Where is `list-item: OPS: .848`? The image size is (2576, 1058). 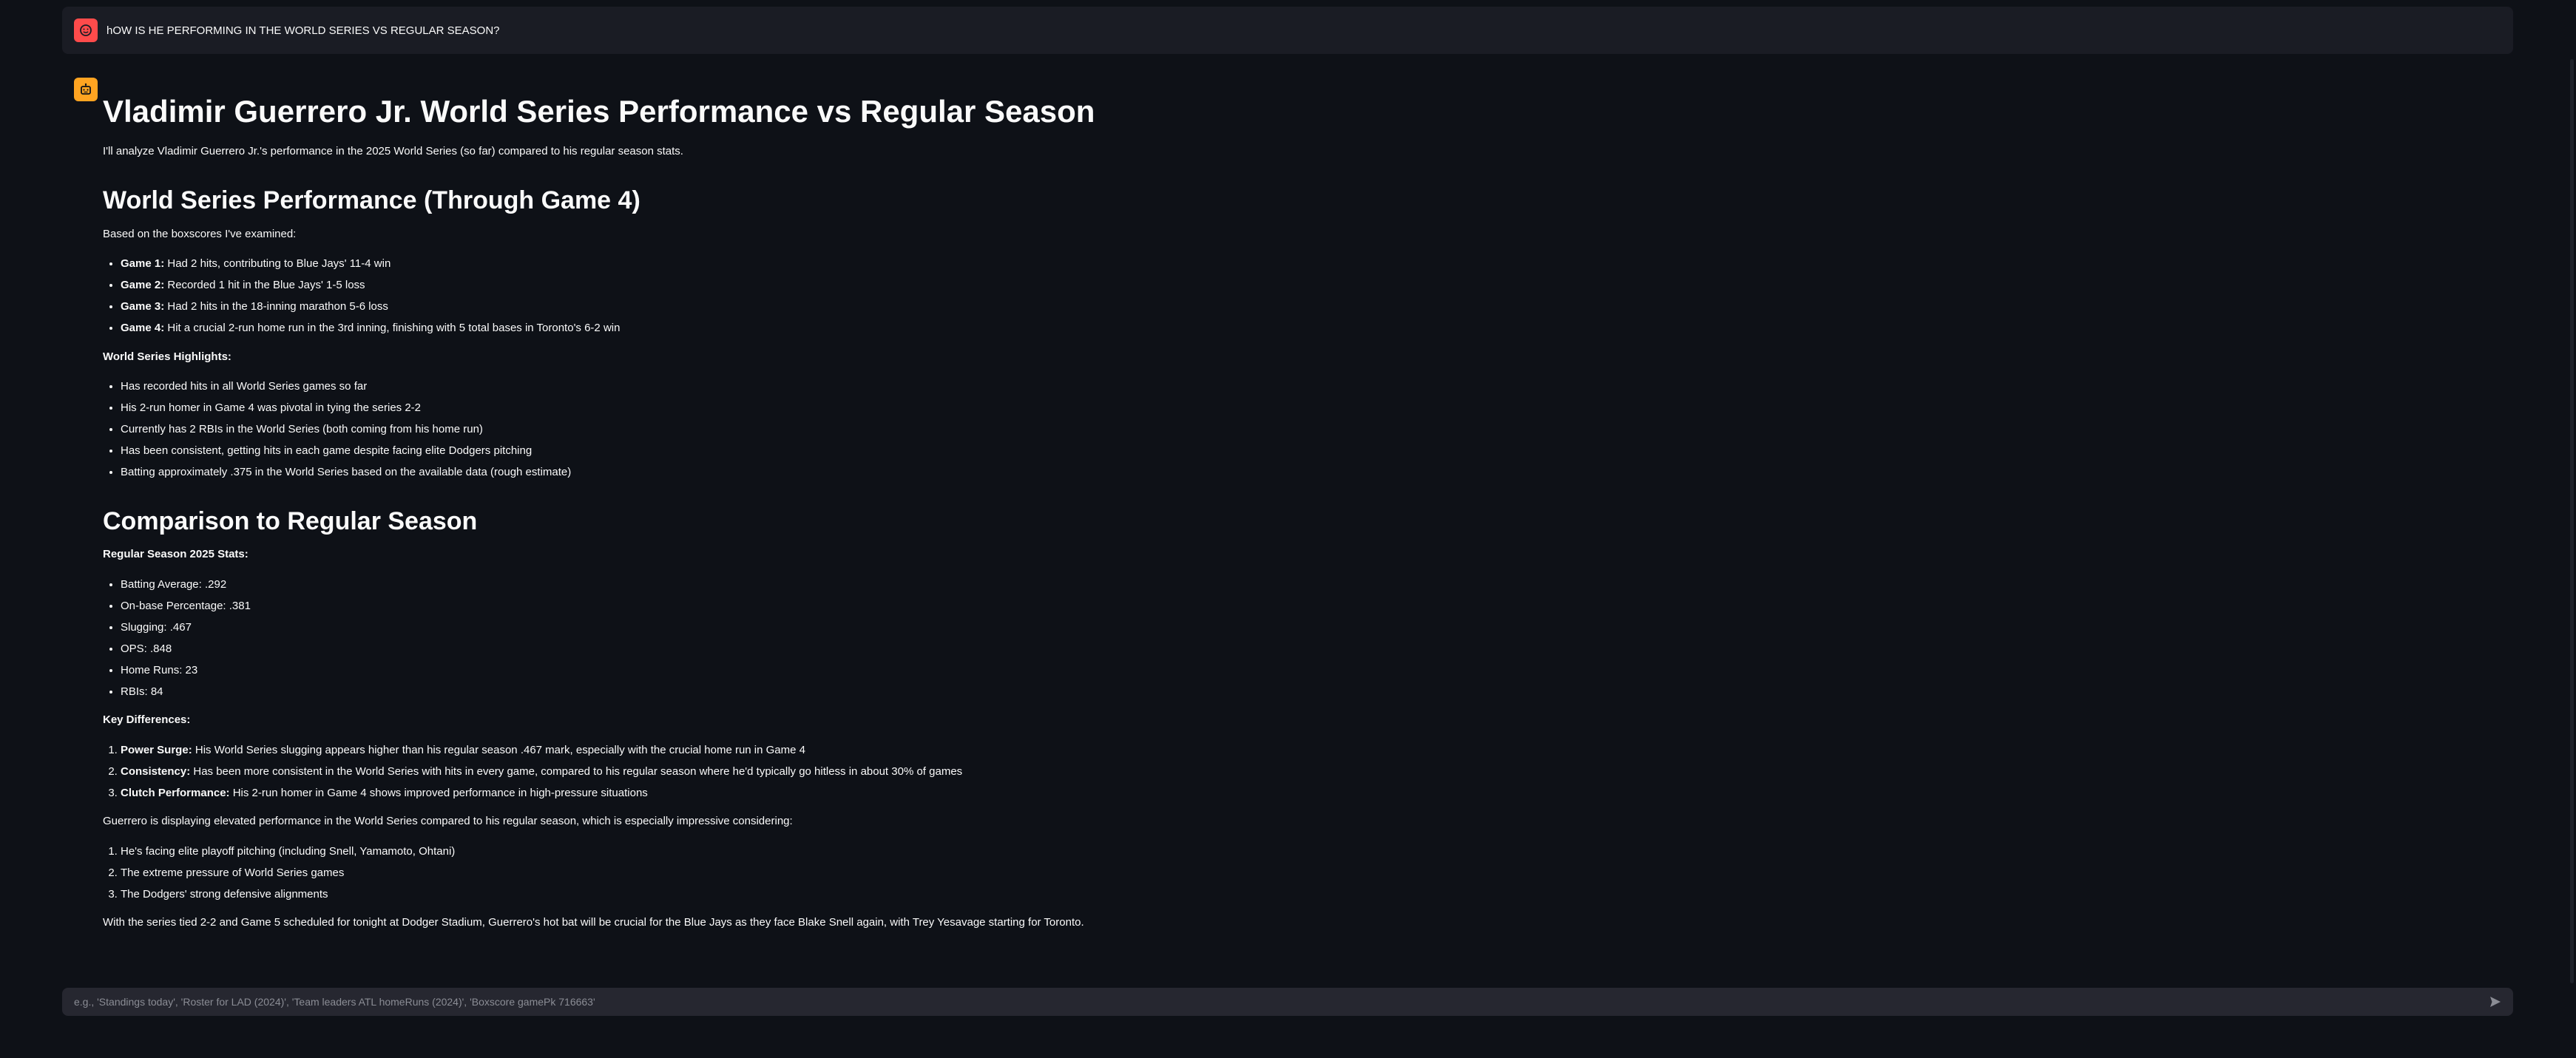 list-item: OPS: .848 is located at coordinates (1258, 649).